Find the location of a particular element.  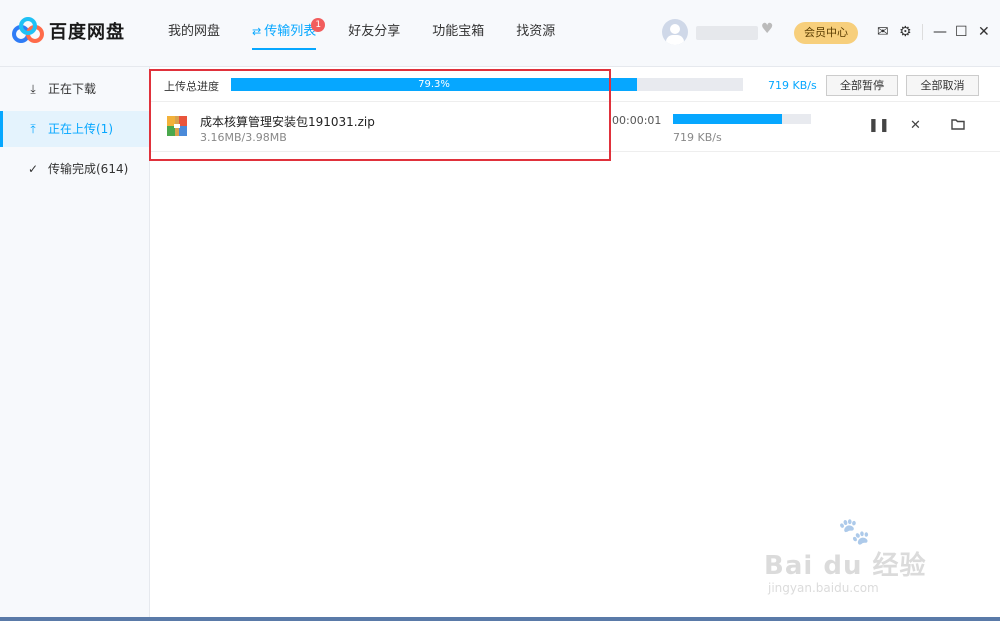

sidebar-item-label: 传输完成(614) is located at coordinates (88, 169).